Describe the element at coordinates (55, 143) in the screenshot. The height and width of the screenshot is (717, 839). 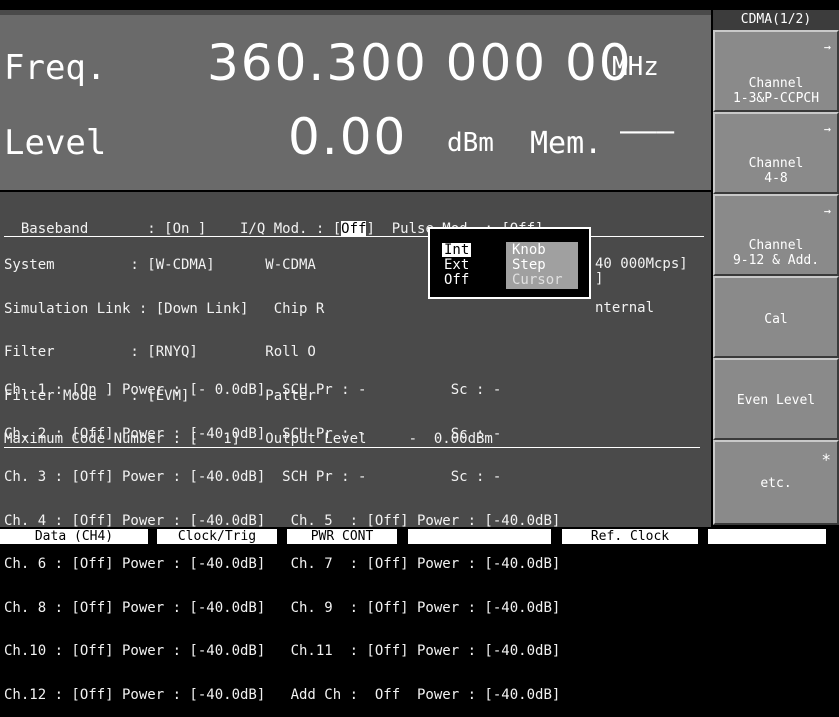
I see `level-label: Level` at that location.